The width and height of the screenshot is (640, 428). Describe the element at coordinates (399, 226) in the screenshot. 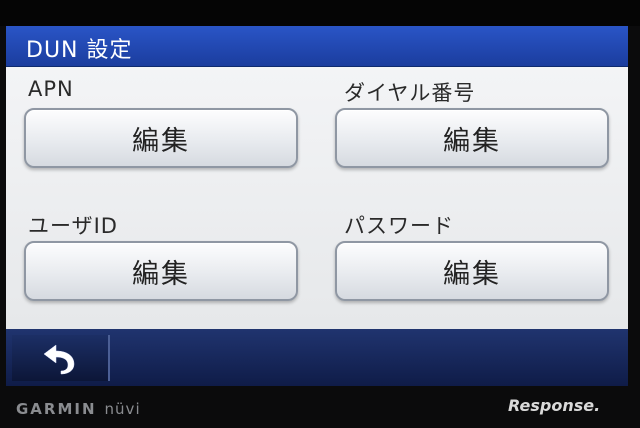

I see `password-label: パスワード` at that location.